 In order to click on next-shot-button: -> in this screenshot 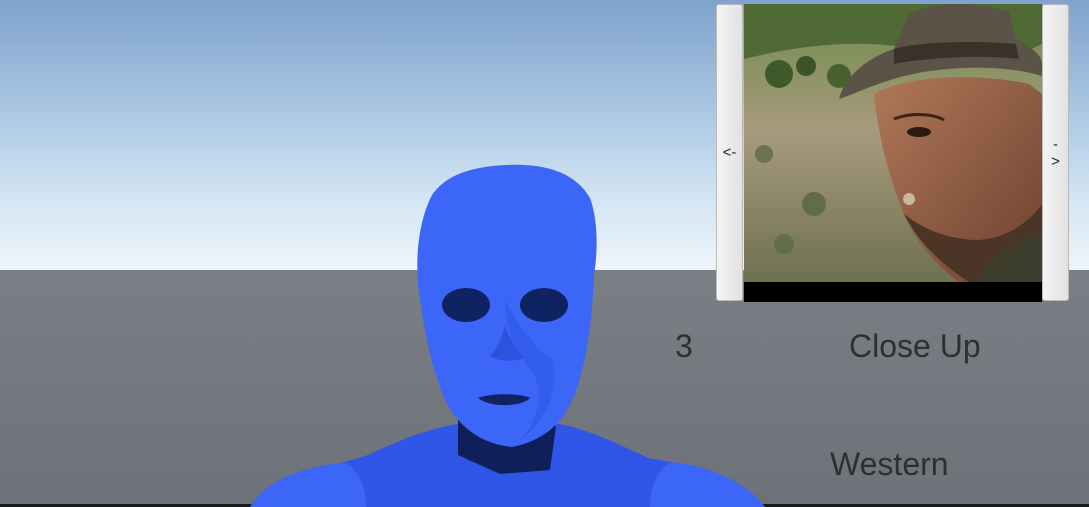, I will do `click(1055, 152)`.